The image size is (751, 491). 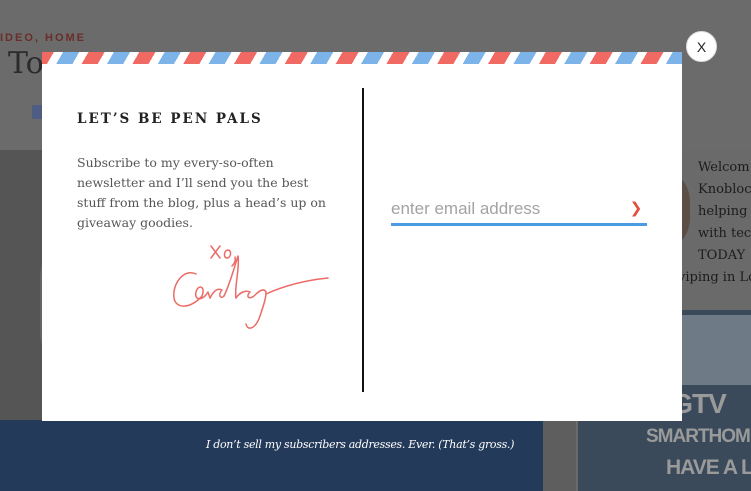 What do you see at coordinates (698, 436) in the screenshot?
I see `ad-headline-line1: SMARTHOME` at bounding box center [698, 436].